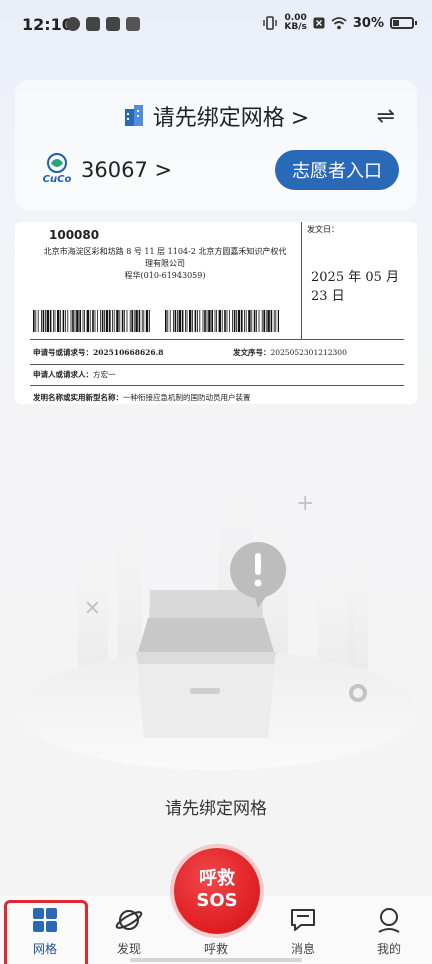 The width and height of the screenshot is (432, 964). What do you see at coordinates (215, 949) in the screenshot?
I see `nav-label: 呼救` at bounding box center [215, 949].